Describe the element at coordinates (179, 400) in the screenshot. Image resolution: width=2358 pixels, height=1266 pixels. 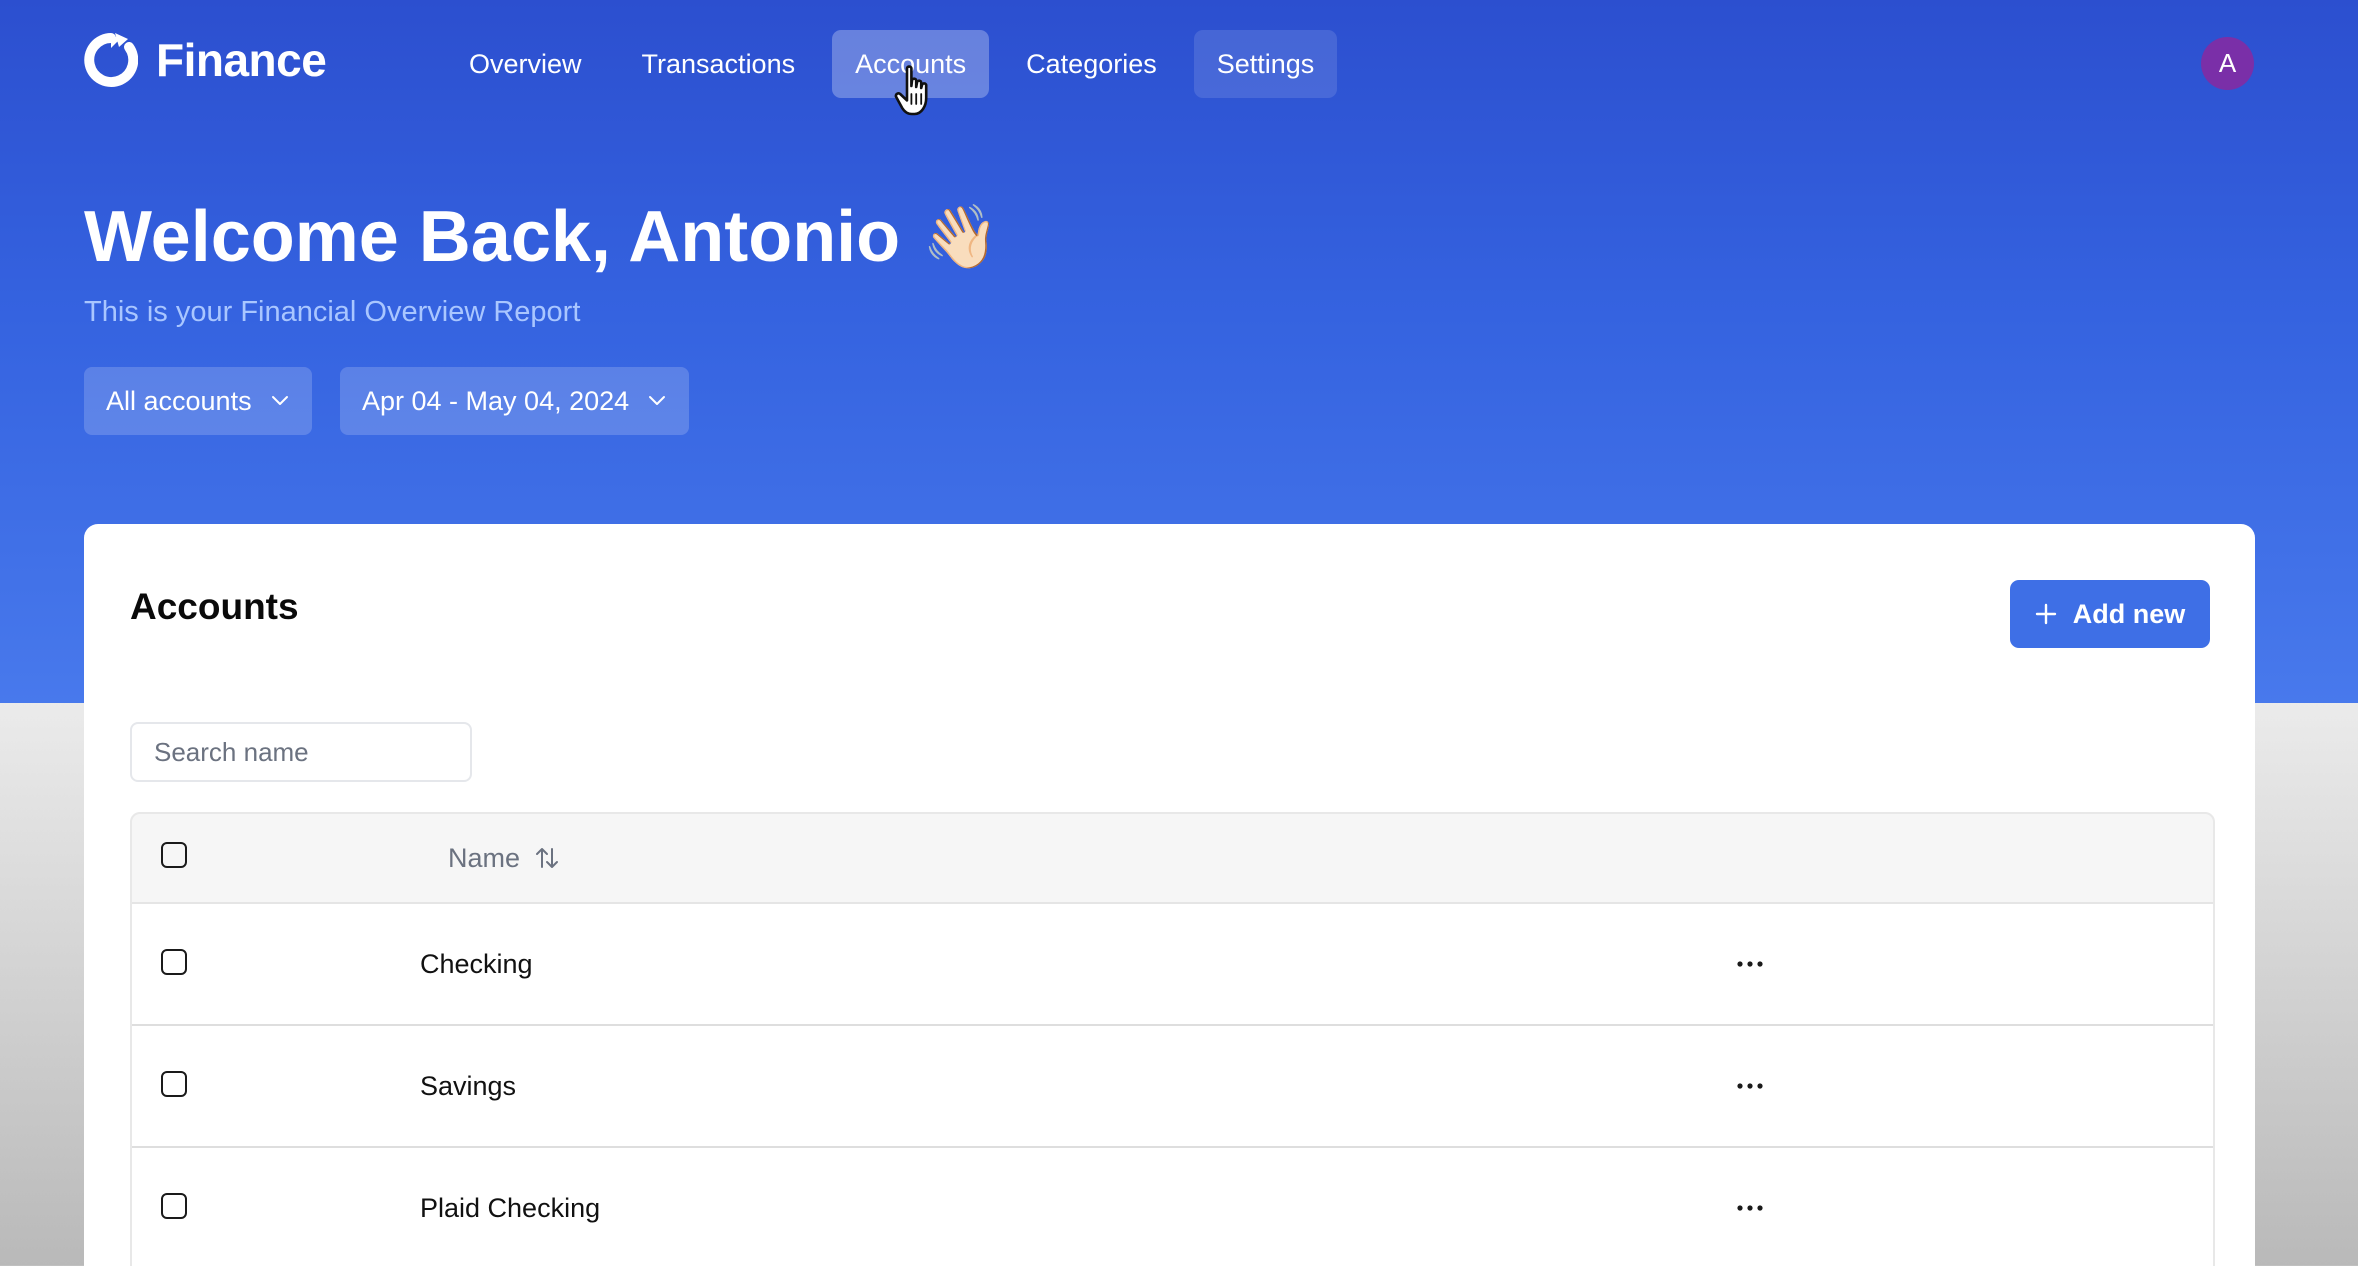
I see `account-filter-label: All accounts` at that location.